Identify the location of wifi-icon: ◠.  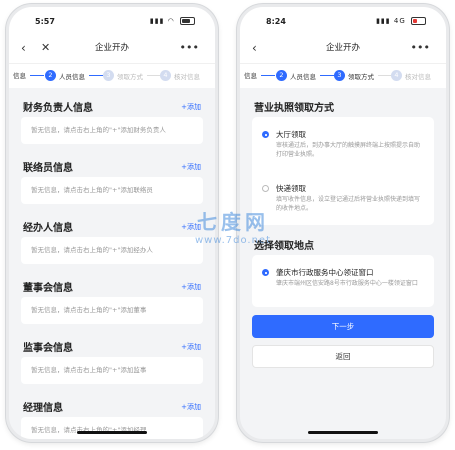
(171, 21).